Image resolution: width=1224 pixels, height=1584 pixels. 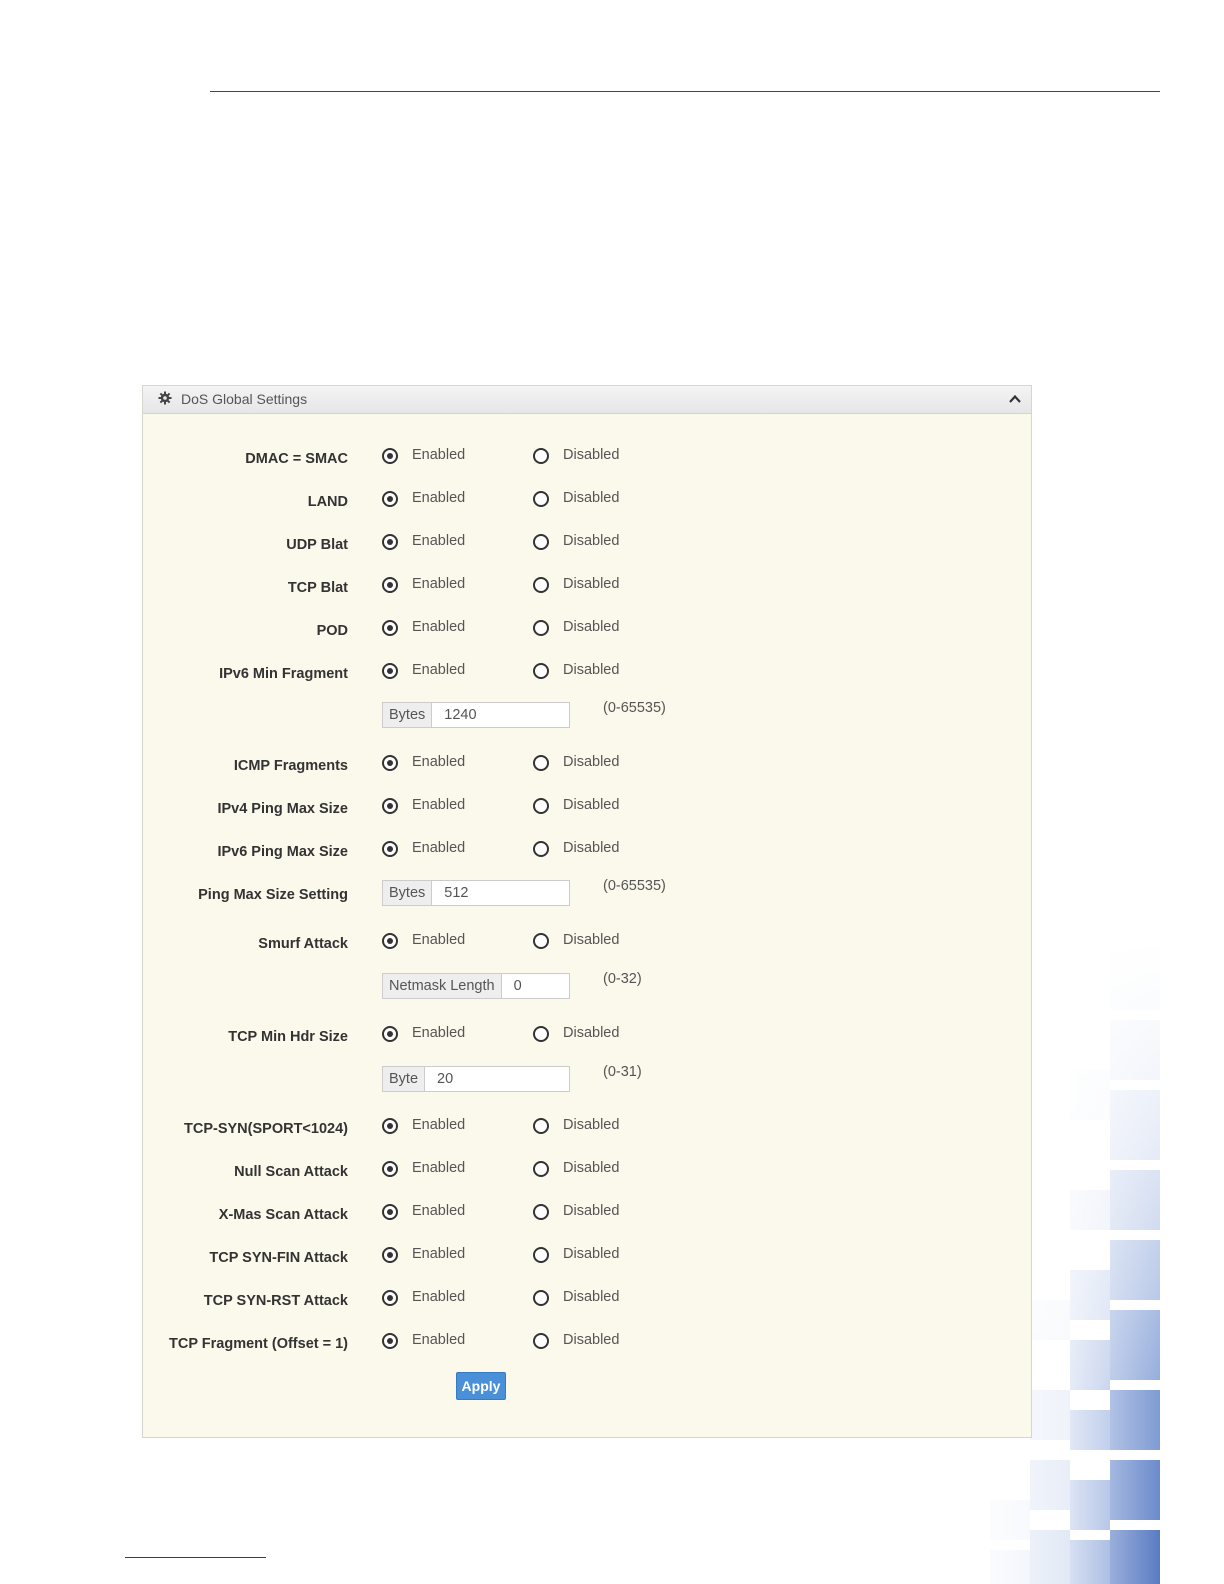 I want to click on panel-title: DoS Global Settings, so click(x=244, y=399).